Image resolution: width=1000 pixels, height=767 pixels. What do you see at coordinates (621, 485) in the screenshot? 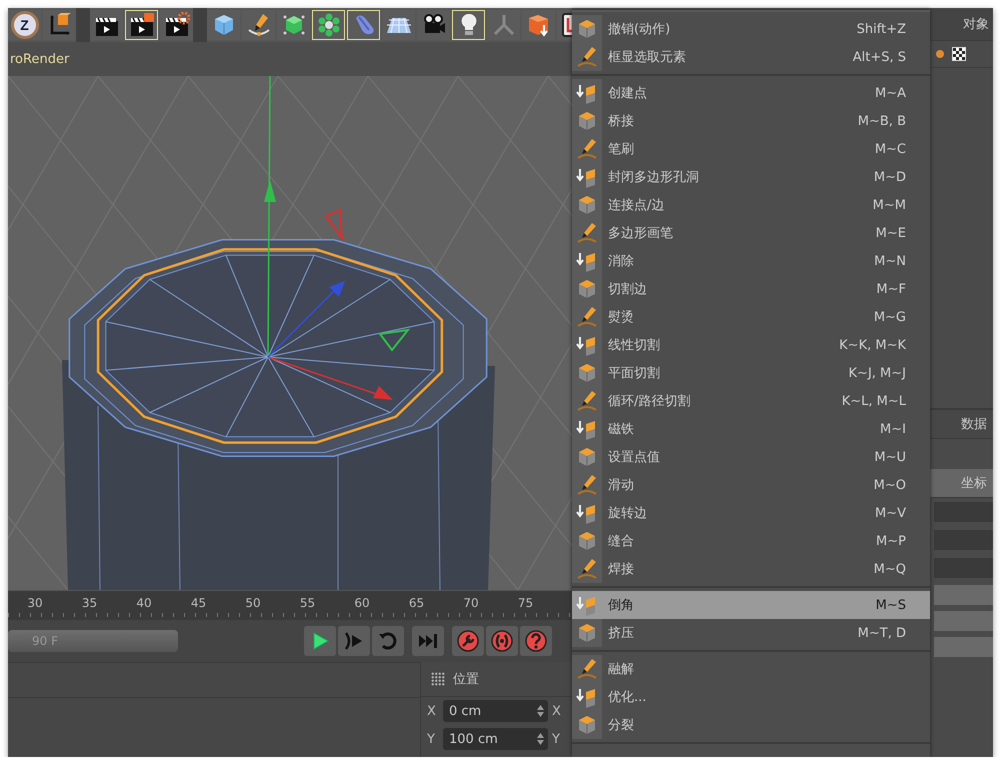
I see `menu-label: 滑动` at bounding box center [621, 485].